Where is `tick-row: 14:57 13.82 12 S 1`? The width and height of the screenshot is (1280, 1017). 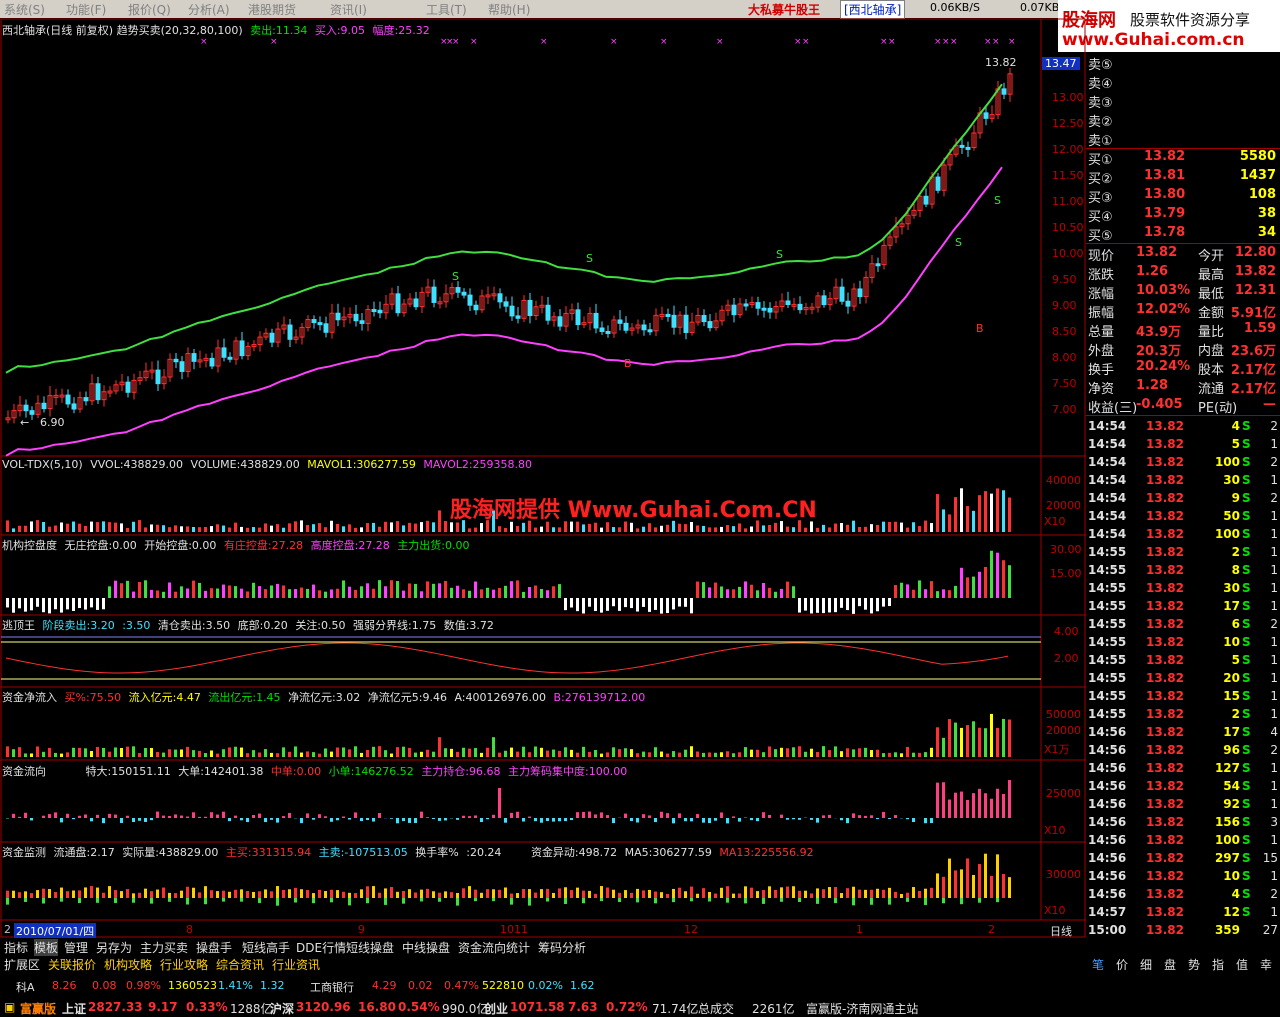
tick-row: 14:57 13.82 12 S 1 is located at coordinates (1183, 913).